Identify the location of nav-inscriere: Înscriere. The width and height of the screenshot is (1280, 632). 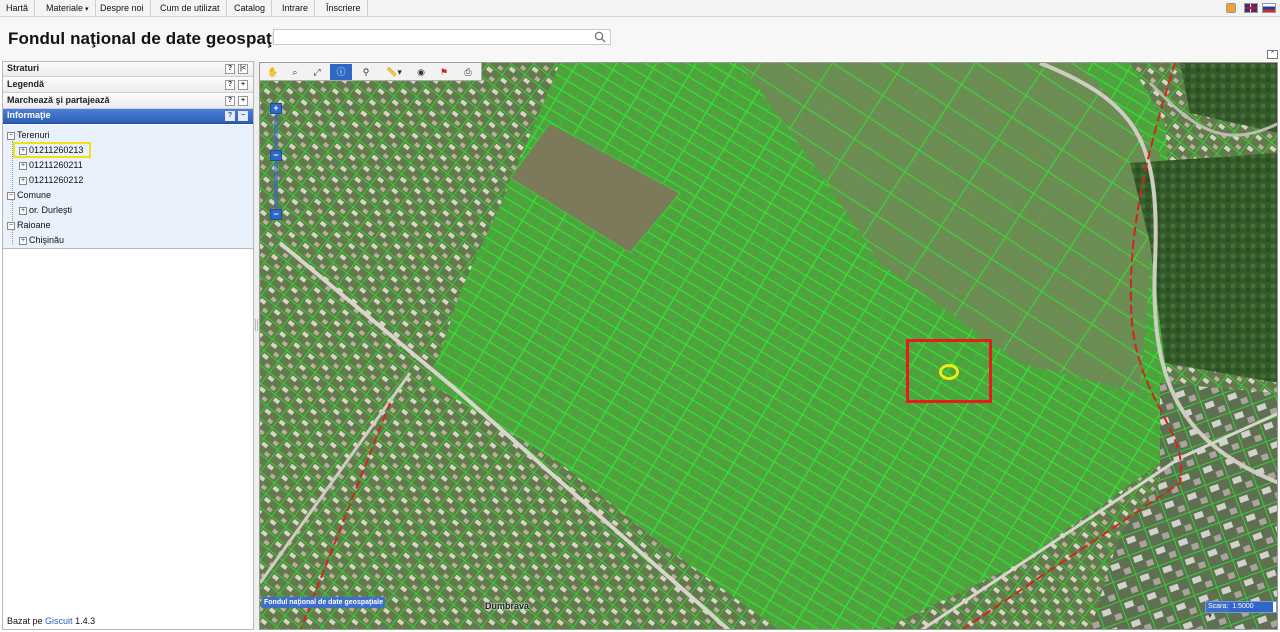
(344, 8).